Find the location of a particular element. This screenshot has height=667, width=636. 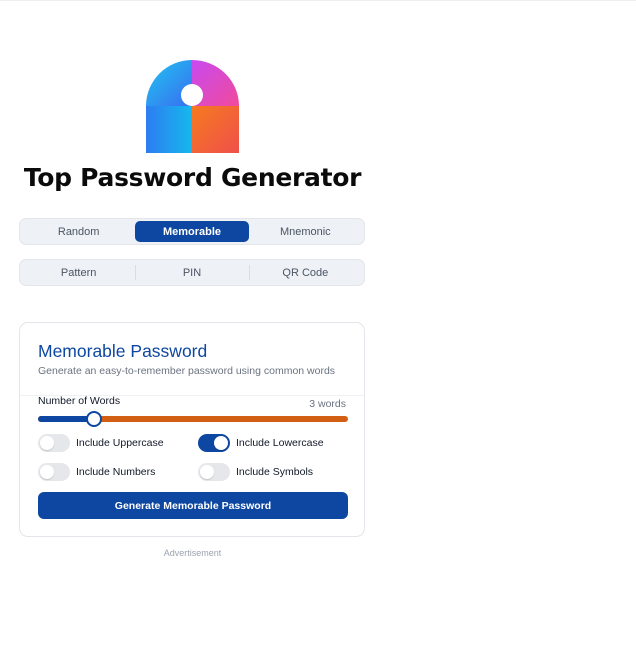

tab-memorable: Memorable is located at coordinates (192, 231).